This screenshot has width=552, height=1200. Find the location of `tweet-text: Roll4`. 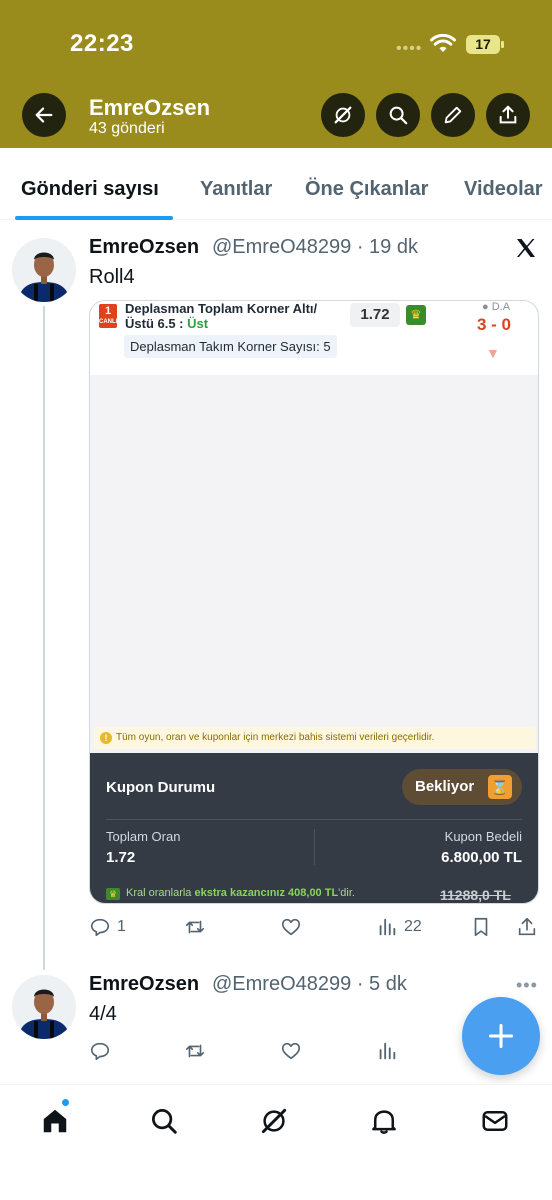

tweet-text: Roll4 is located at coordinates (112, 277).